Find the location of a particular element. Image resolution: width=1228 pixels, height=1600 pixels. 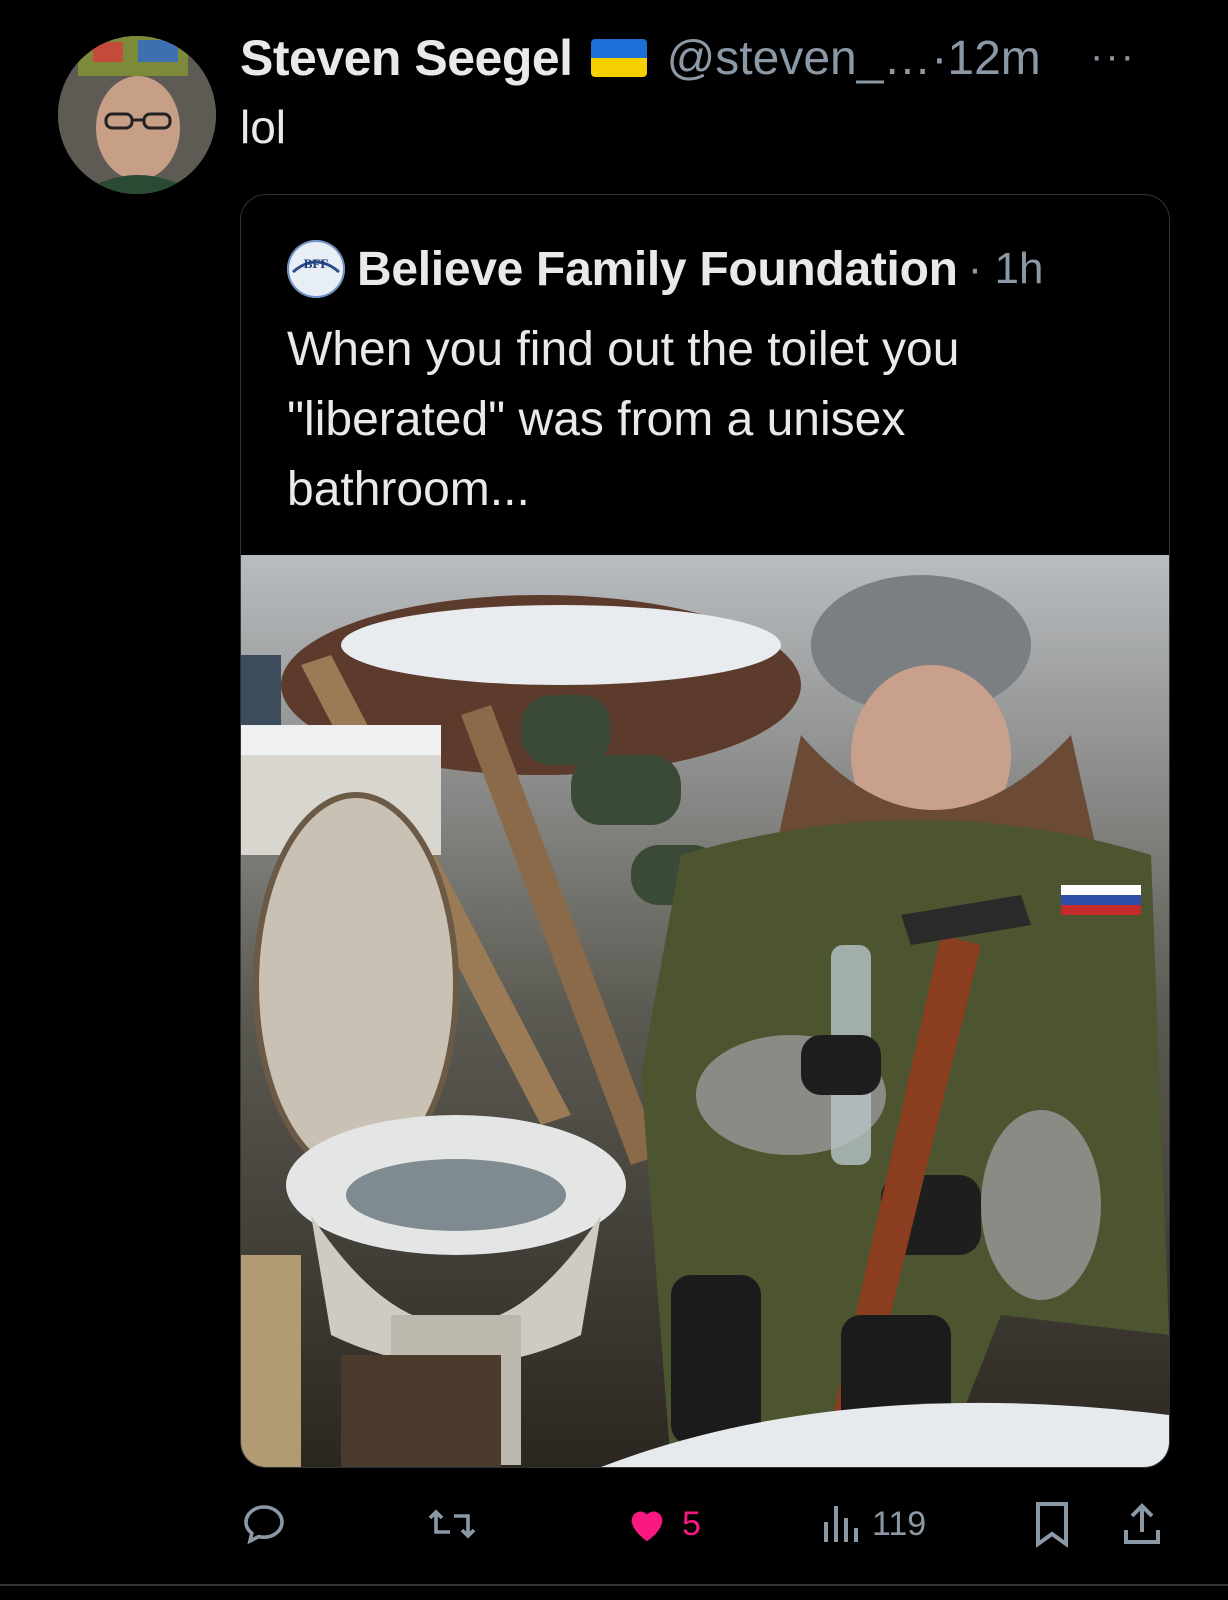

retweet-icon is located at coordinates (452, 1524).